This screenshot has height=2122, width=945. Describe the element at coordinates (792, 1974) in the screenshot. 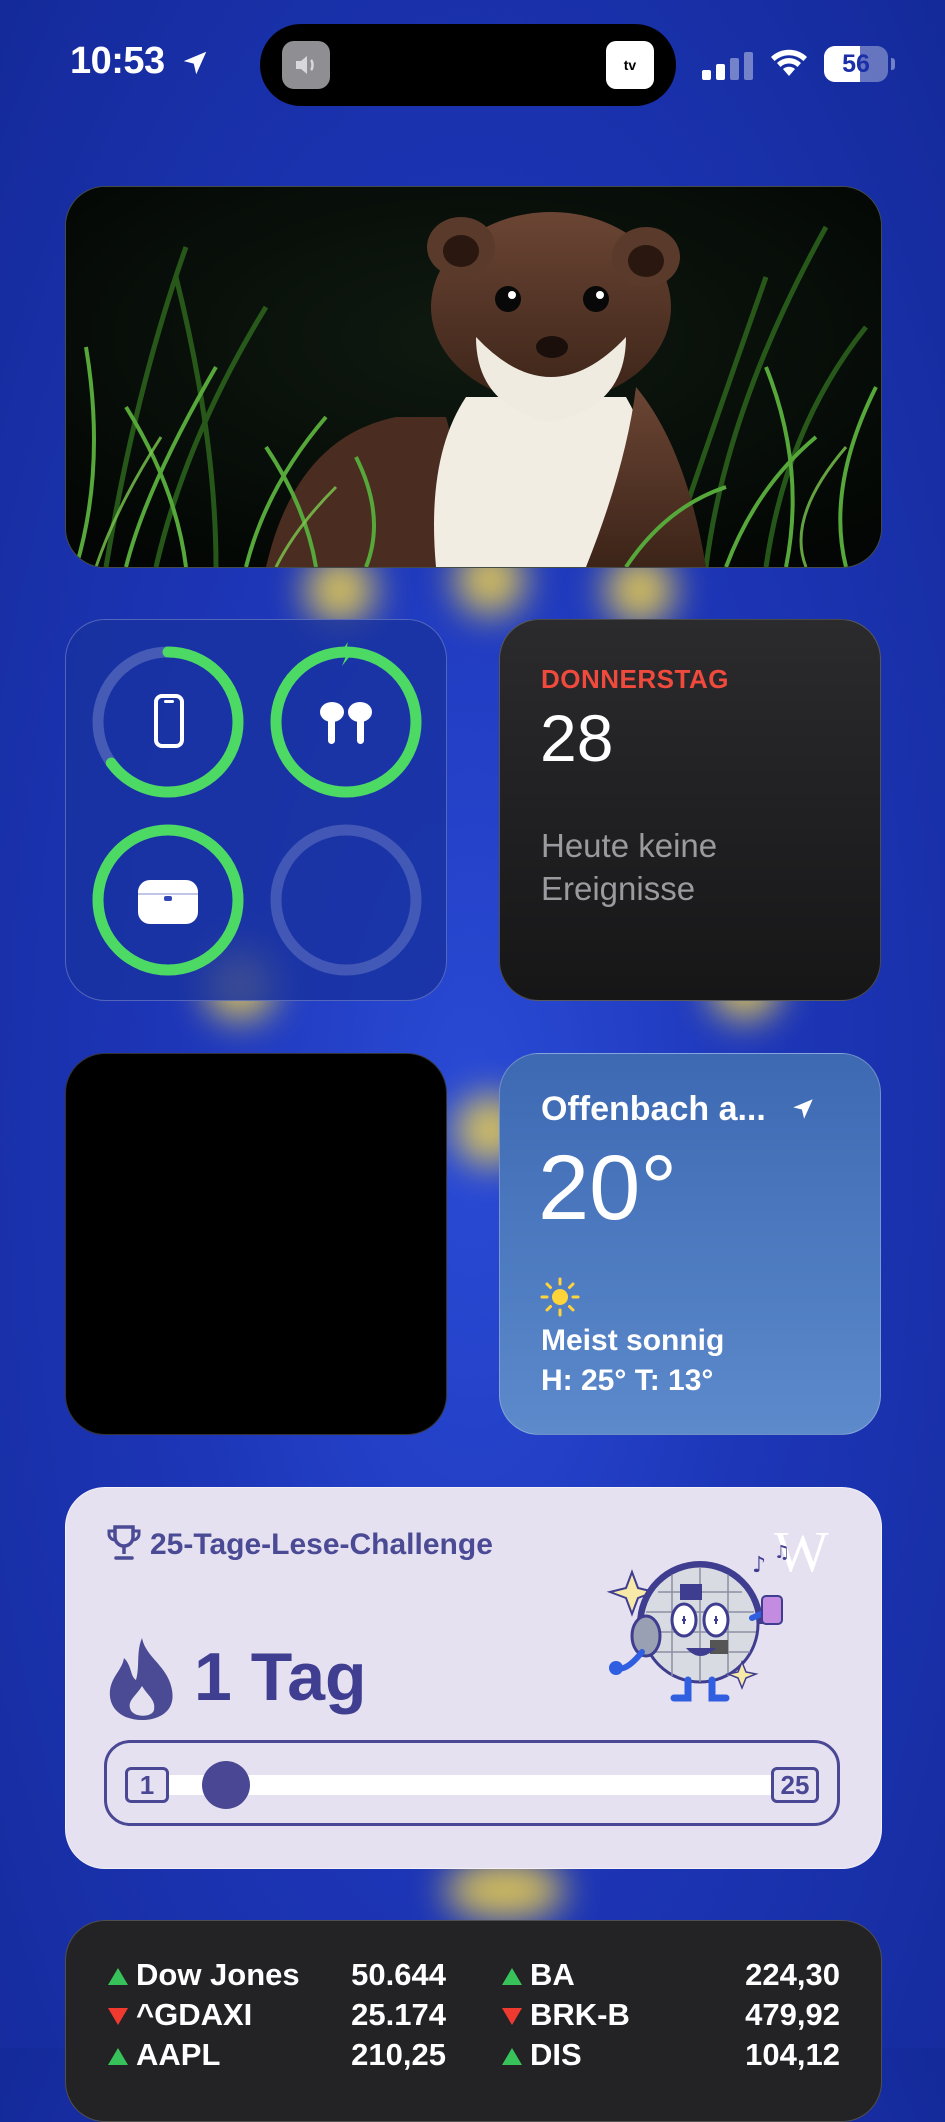

I see `stock-value: 224,30` at that location.